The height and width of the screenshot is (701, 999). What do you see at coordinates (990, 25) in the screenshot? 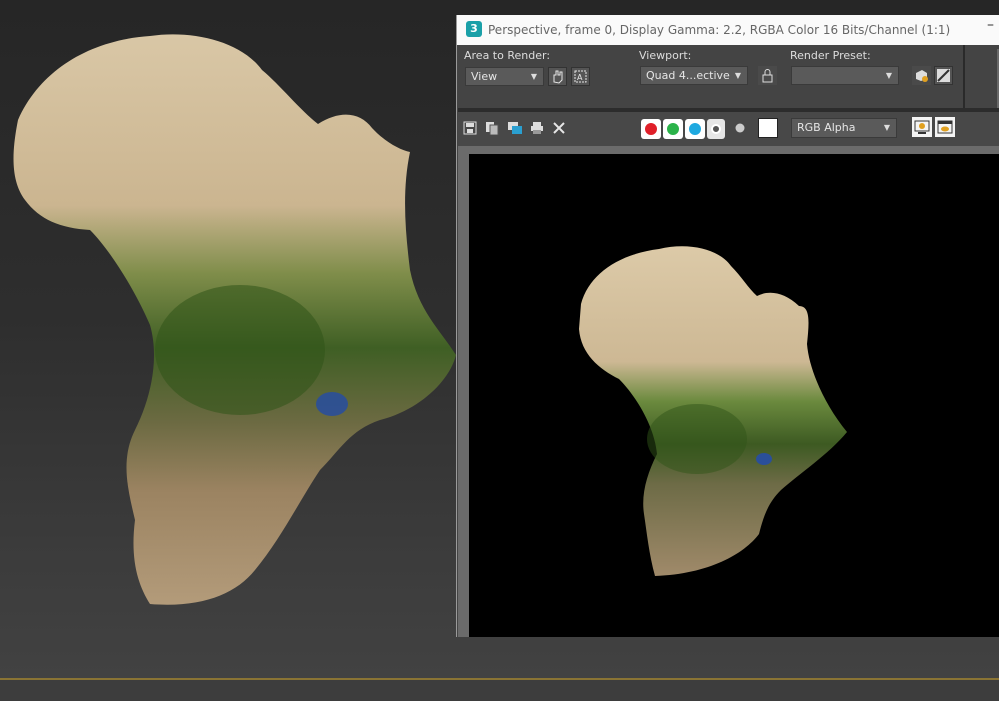
I see `minimize-icon: –` at bounding box center [990, 25].